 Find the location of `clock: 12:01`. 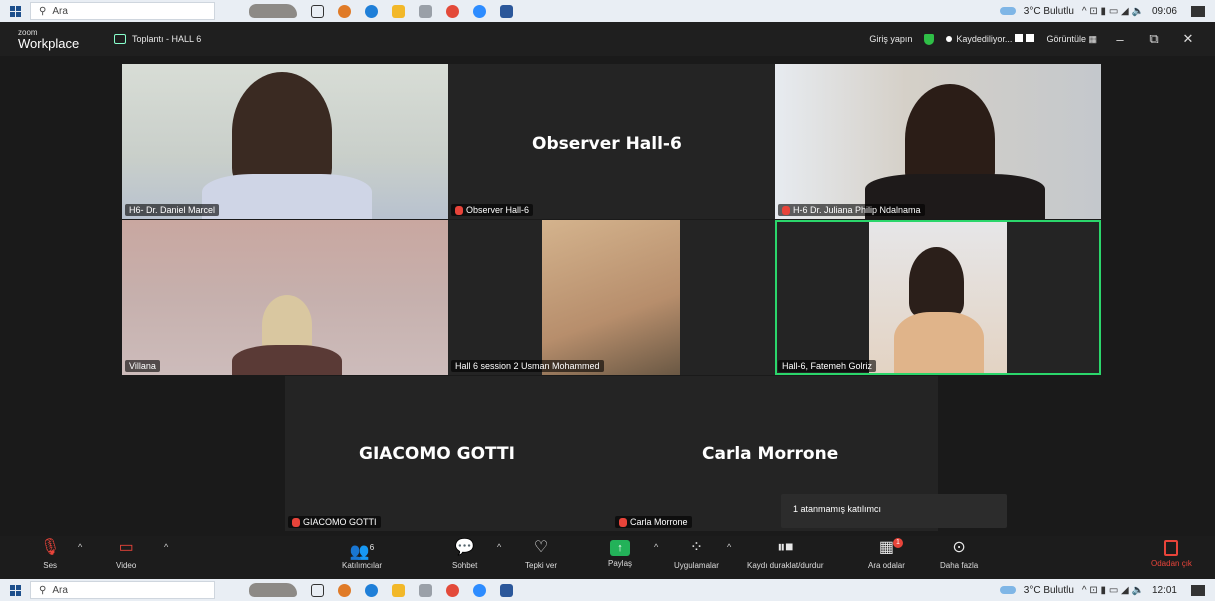

clock: 12:01 is located at coordinates (1164, 590).